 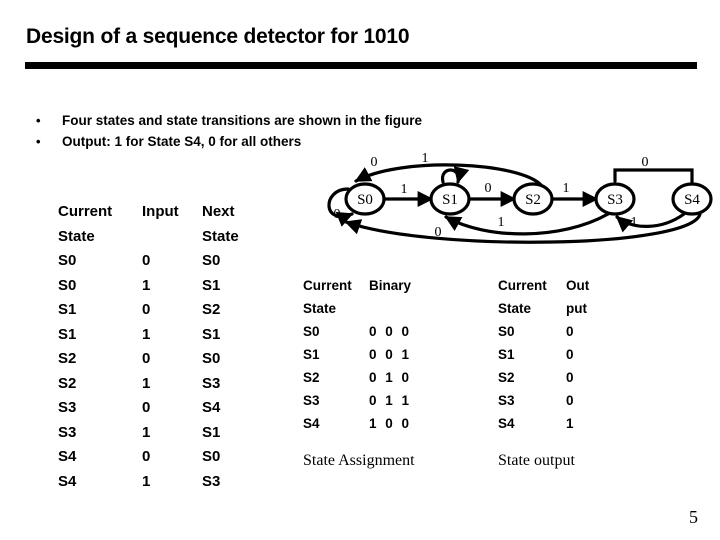 I want to click on column-header-next-state-2: State, so click(x=220, y=236).